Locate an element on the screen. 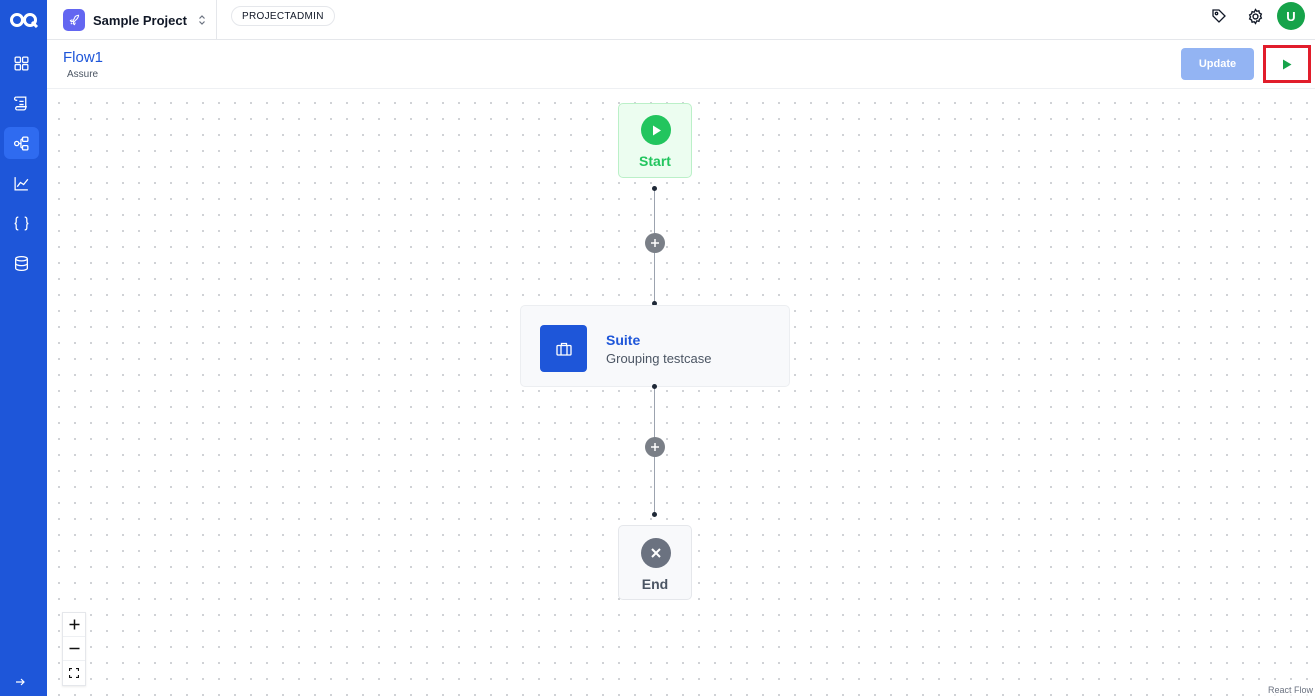  sidebar-item-variables is located at coordinates (21, 223).